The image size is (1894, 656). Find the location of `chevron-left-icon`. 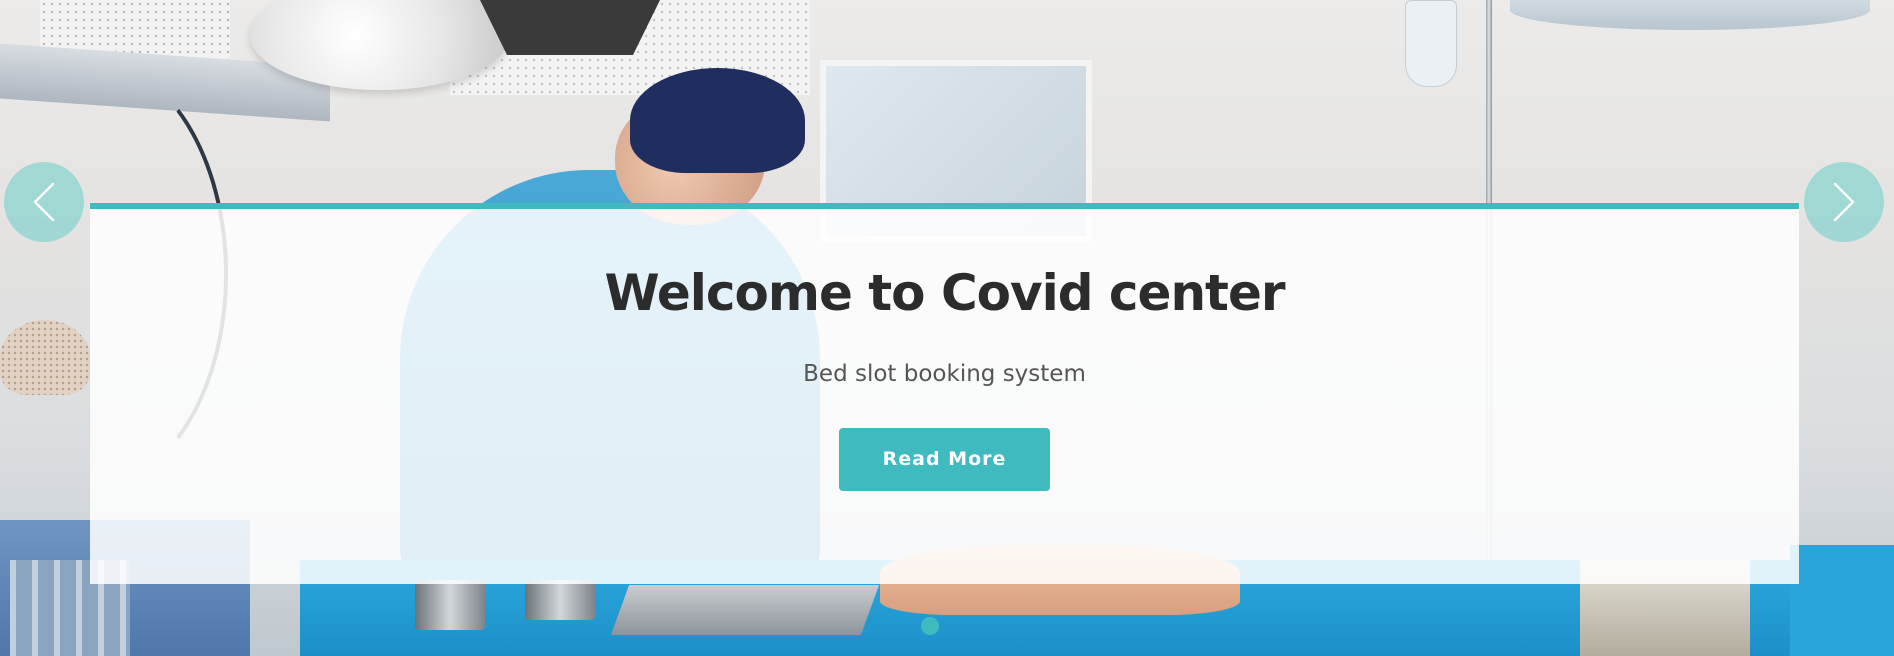

chevron-left-icon is located at coordinates (44, 202).